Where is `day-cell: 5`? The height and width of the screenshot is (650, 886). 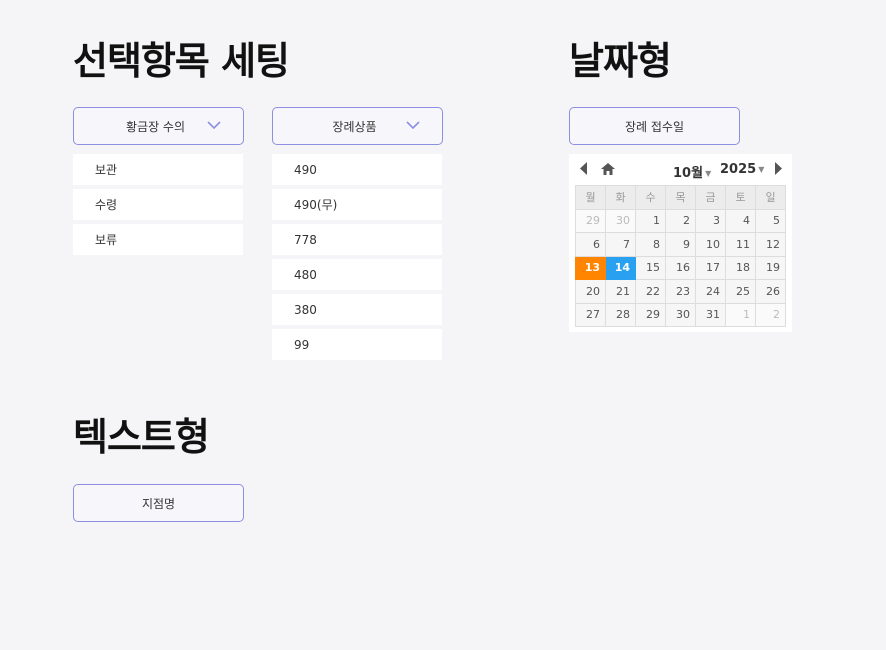
day-cell: 5 is located at coordinates (770, 220).